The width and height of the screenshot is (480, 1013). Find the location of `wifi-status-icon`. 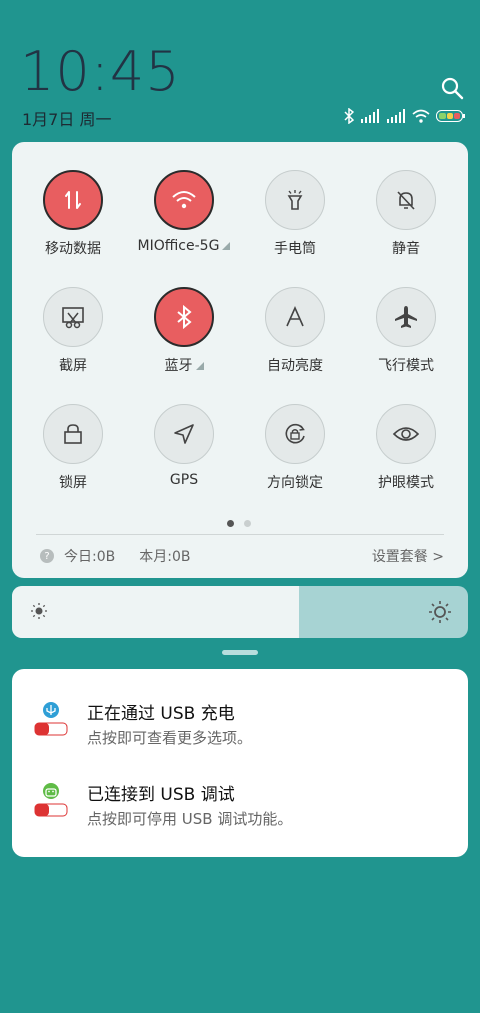

wifi-status-icon is located at coordinates (421, 116).